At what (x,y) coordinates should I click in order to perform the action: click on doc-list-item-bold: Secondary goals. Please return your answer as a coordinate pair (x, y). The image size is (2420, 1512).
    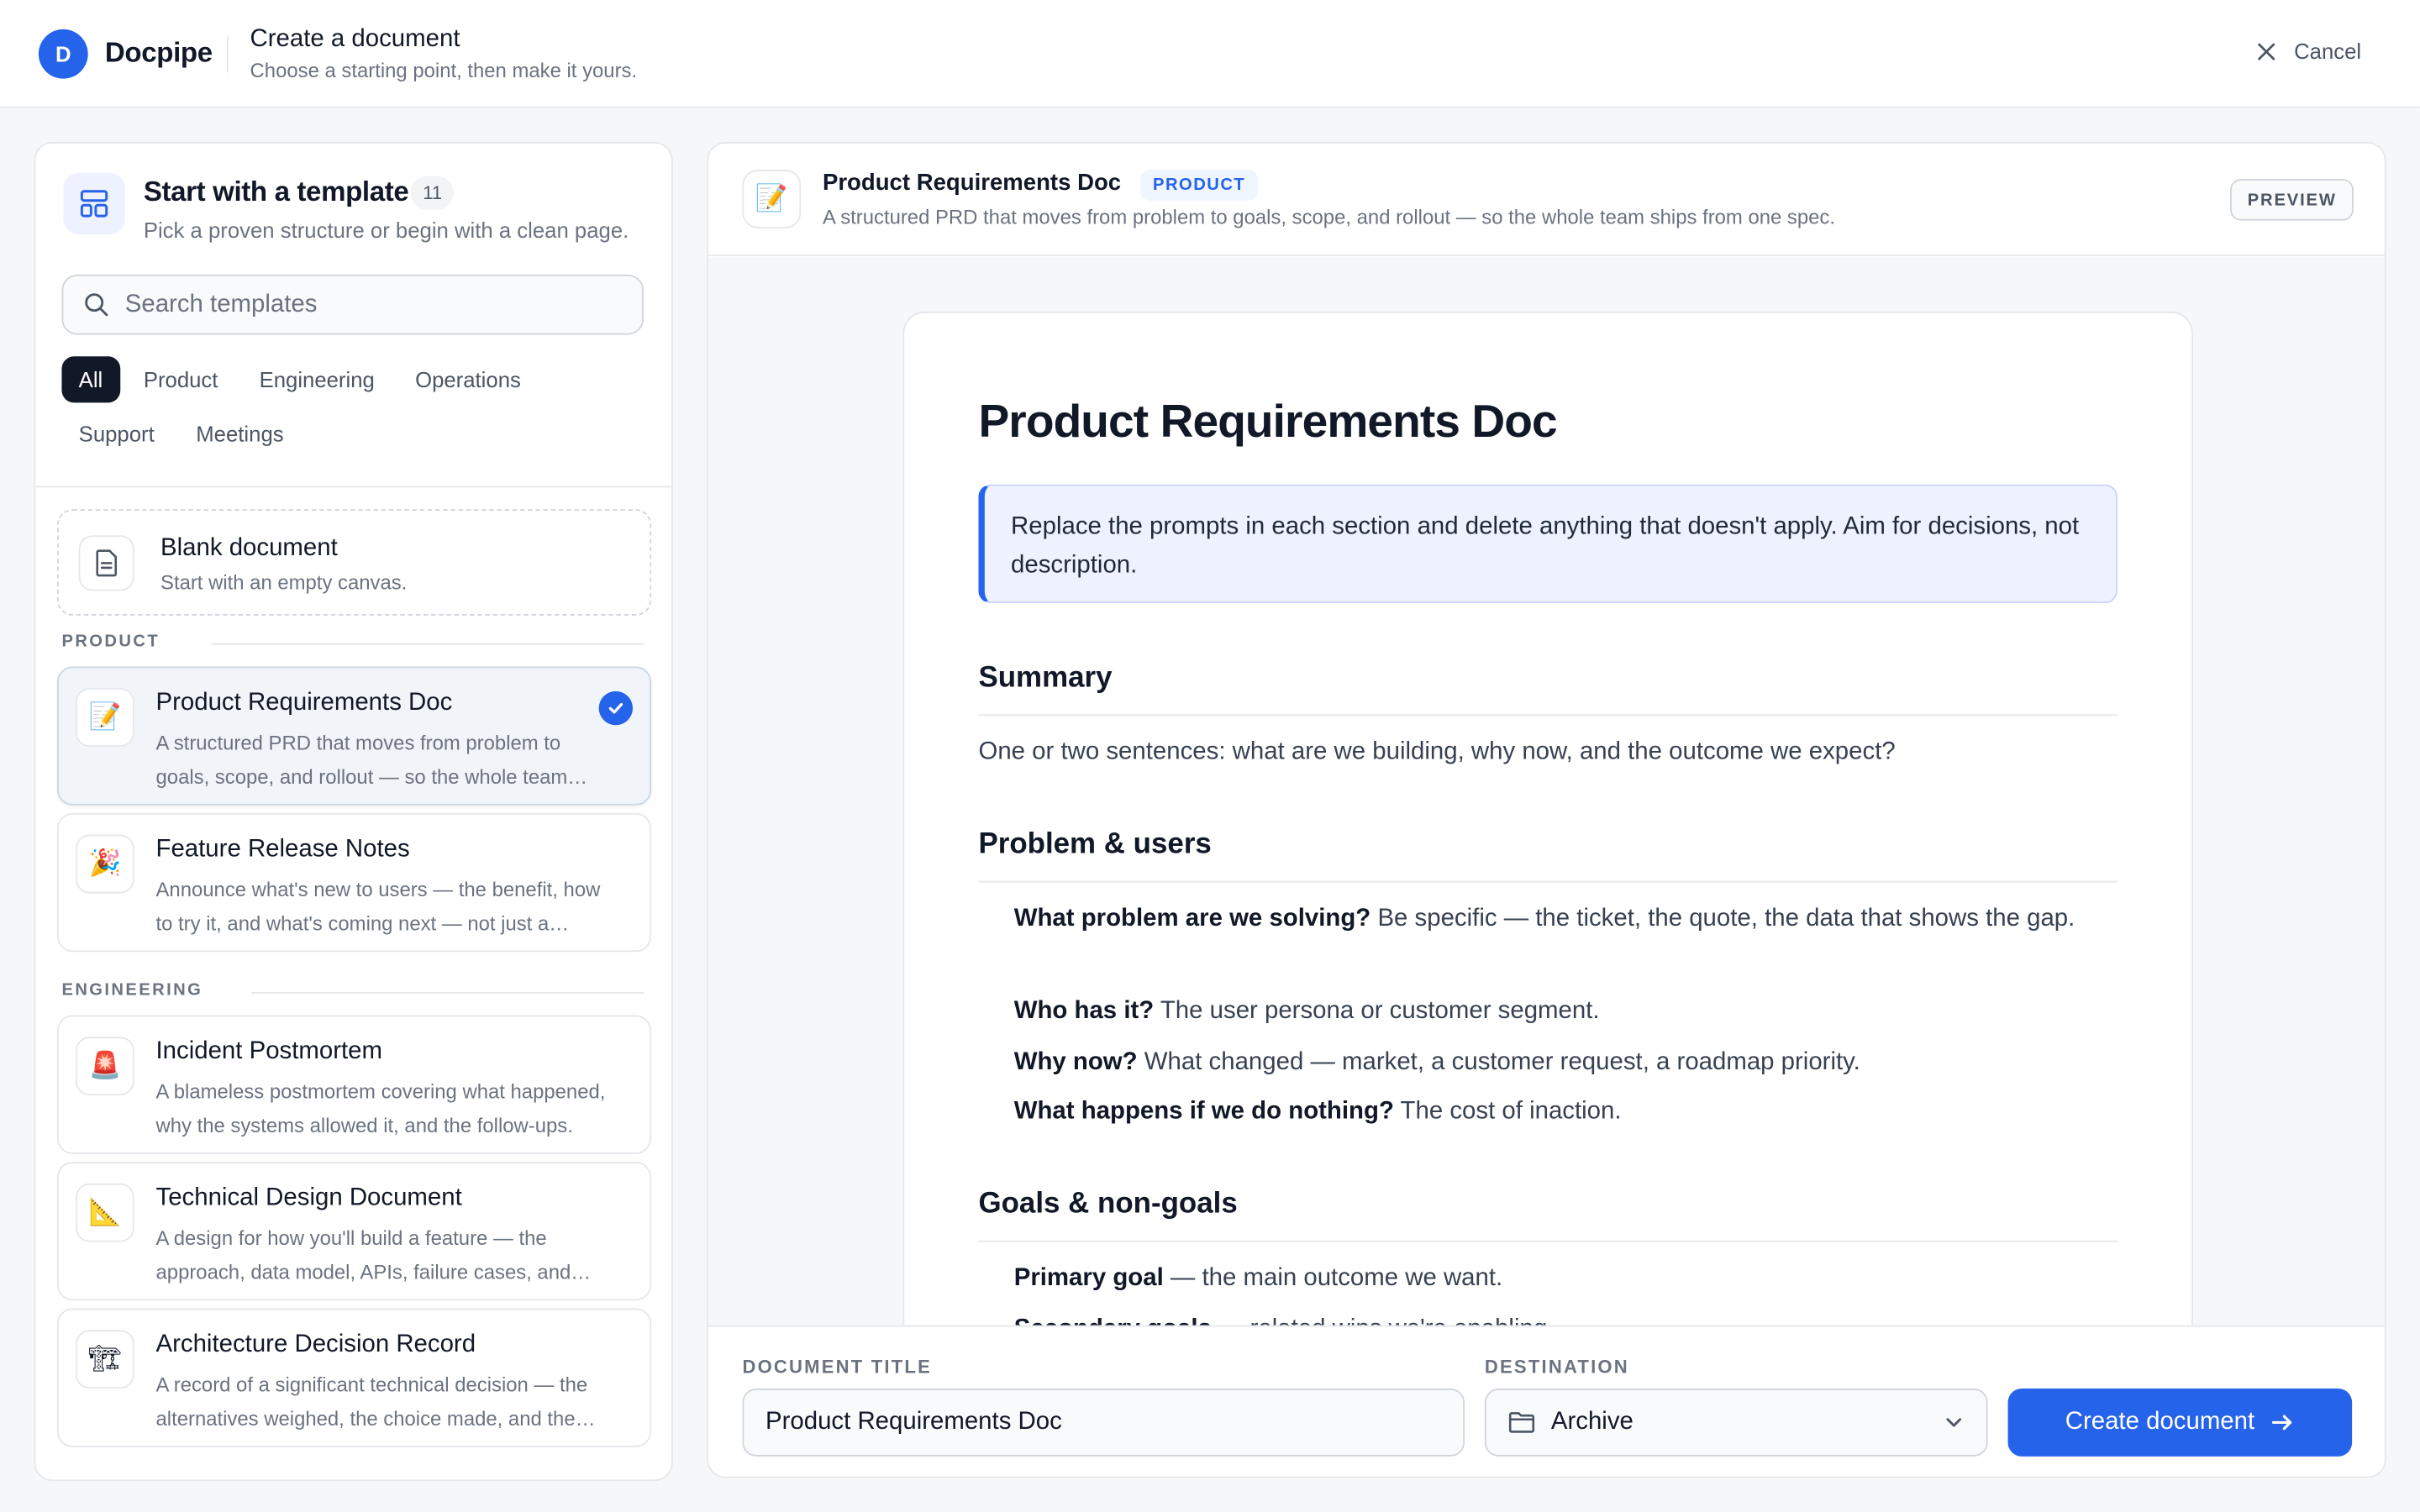
    Looking at the image, I should click on (1113, 1321).